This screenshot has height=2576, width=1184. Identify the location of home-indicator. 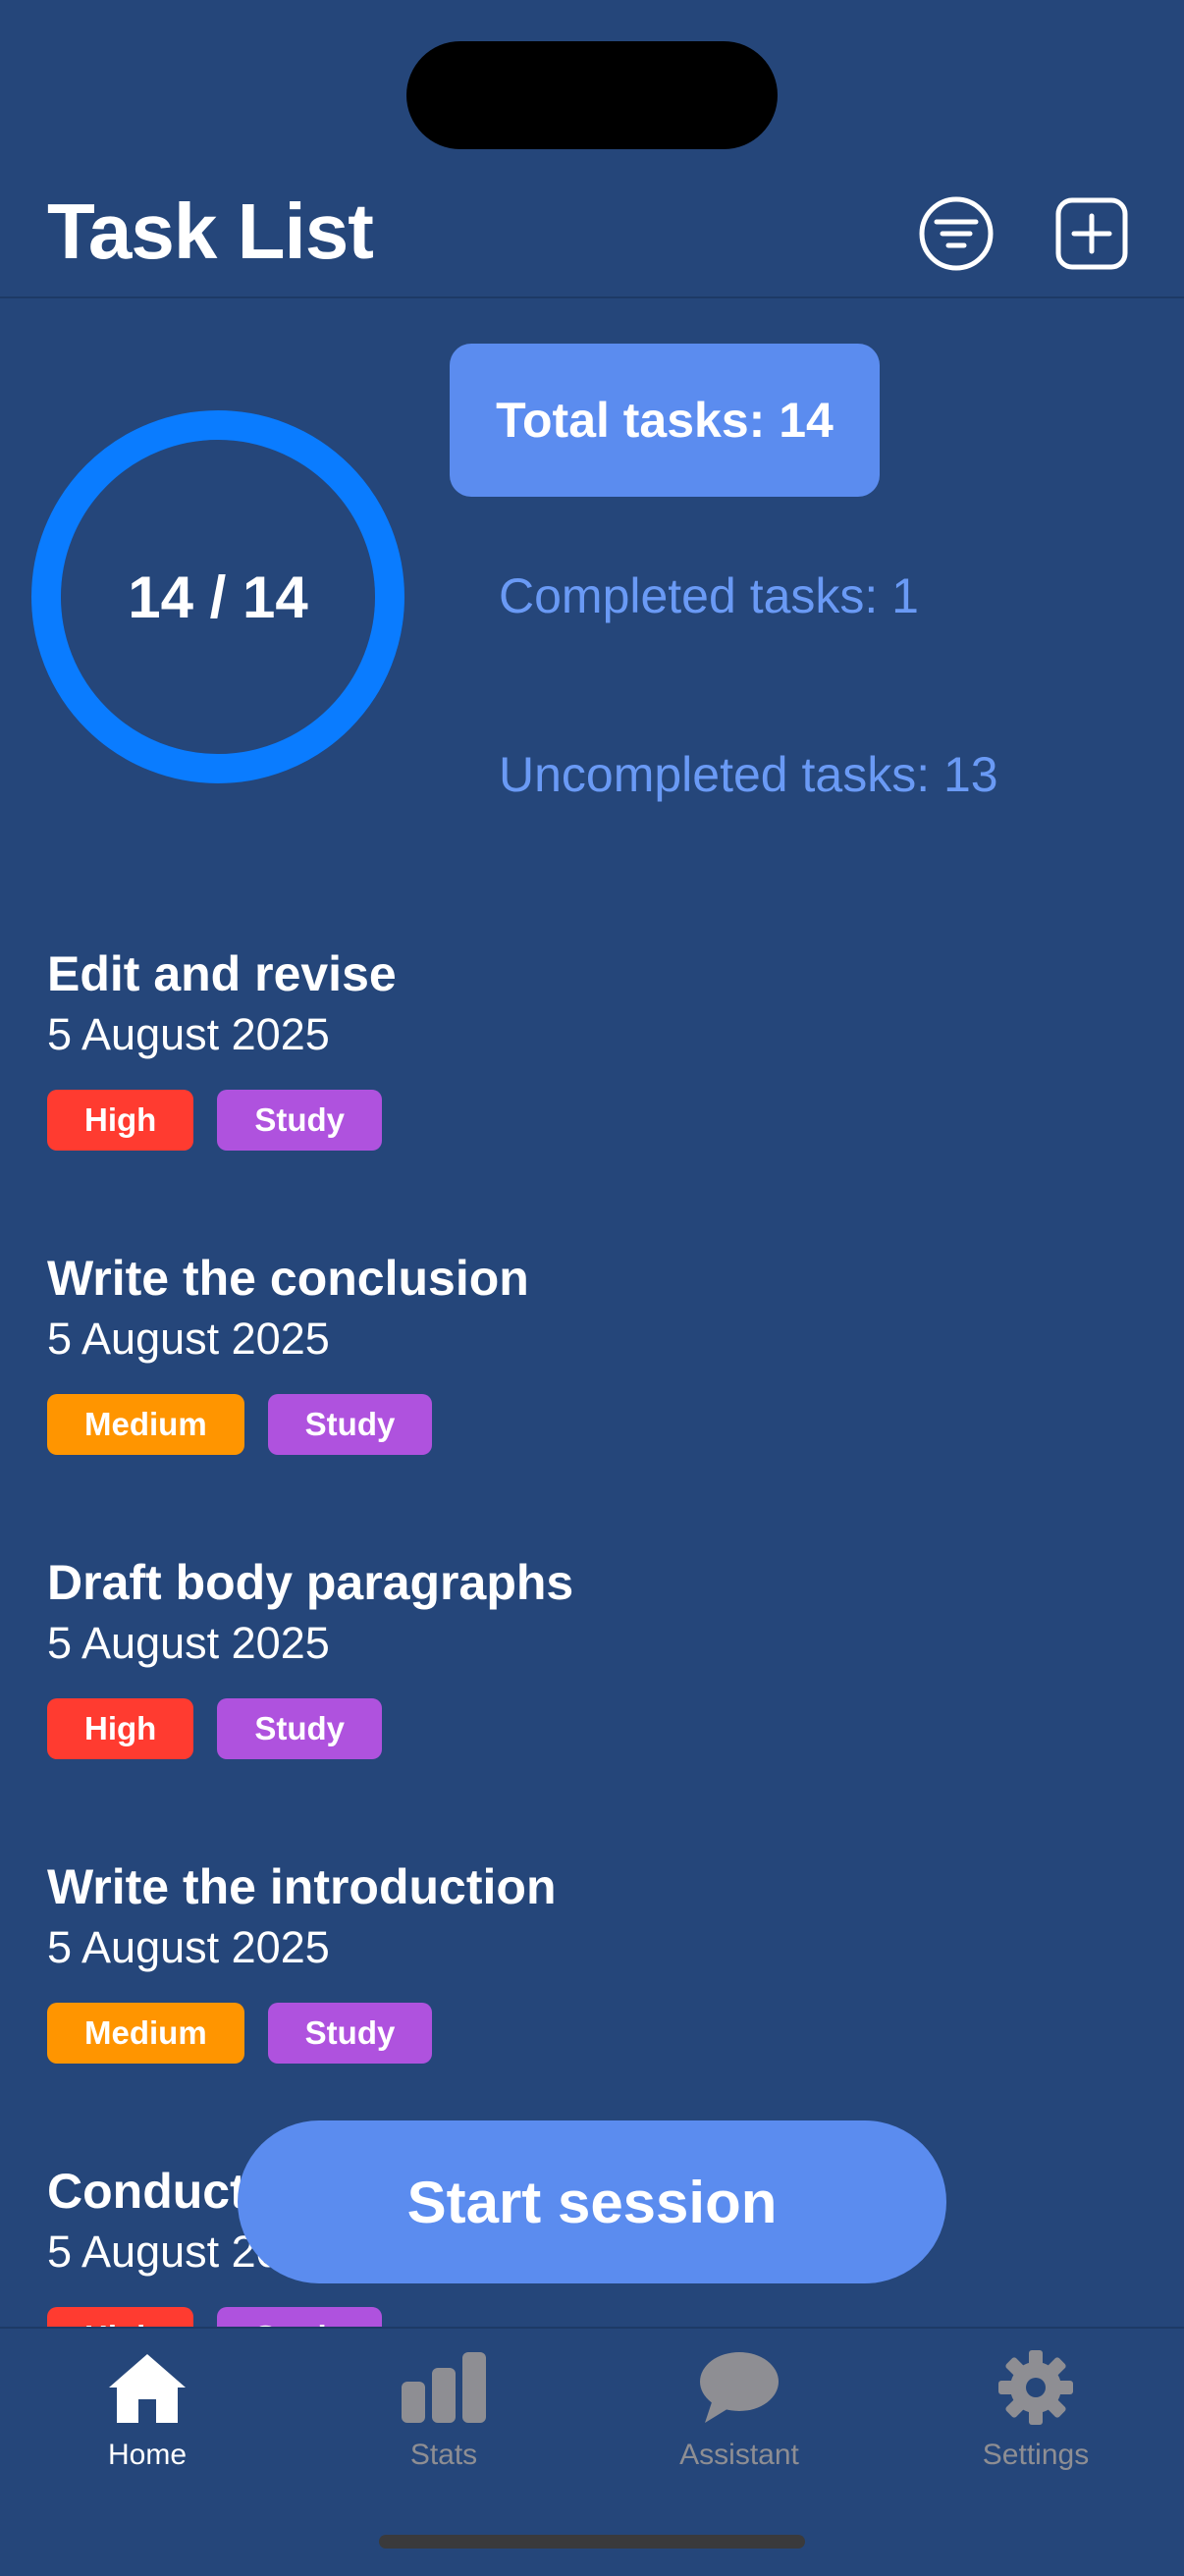
(592, 2542).